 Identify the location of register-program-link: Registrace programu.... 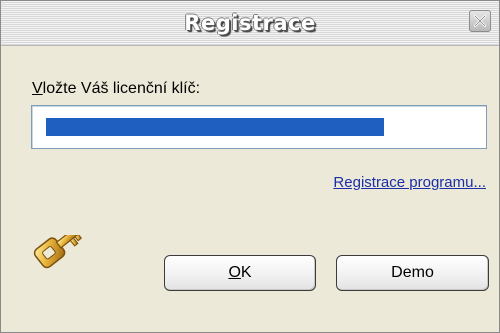
(409, 182).